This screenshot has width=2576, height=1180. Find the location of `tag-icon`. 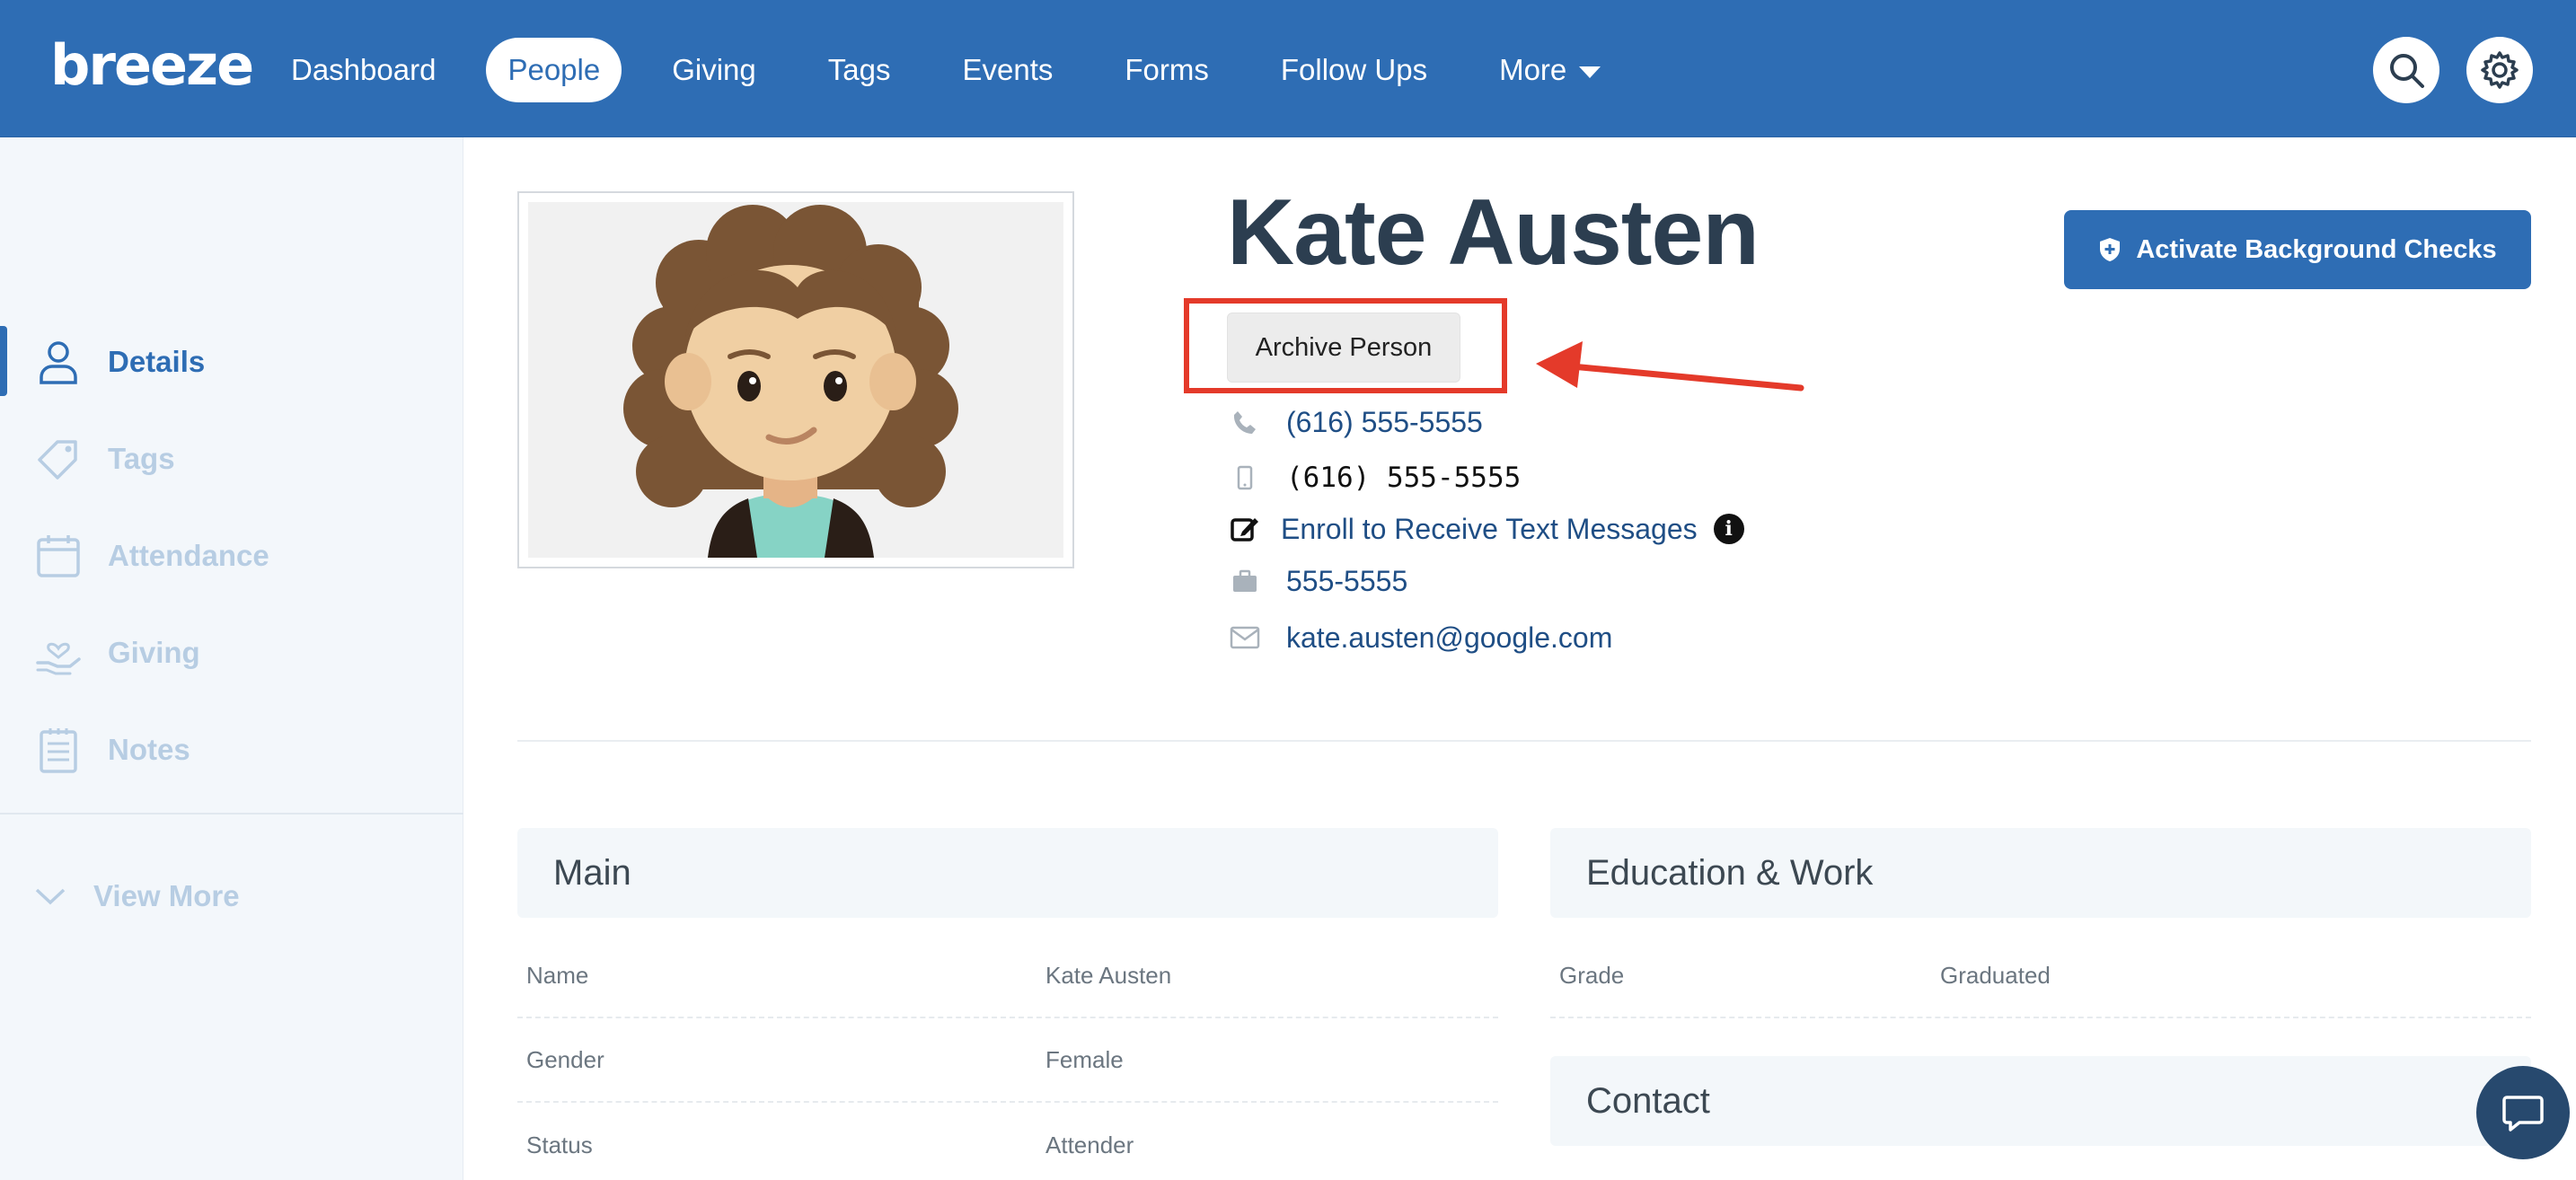

tag-icon is located at coordinates (57, 460).